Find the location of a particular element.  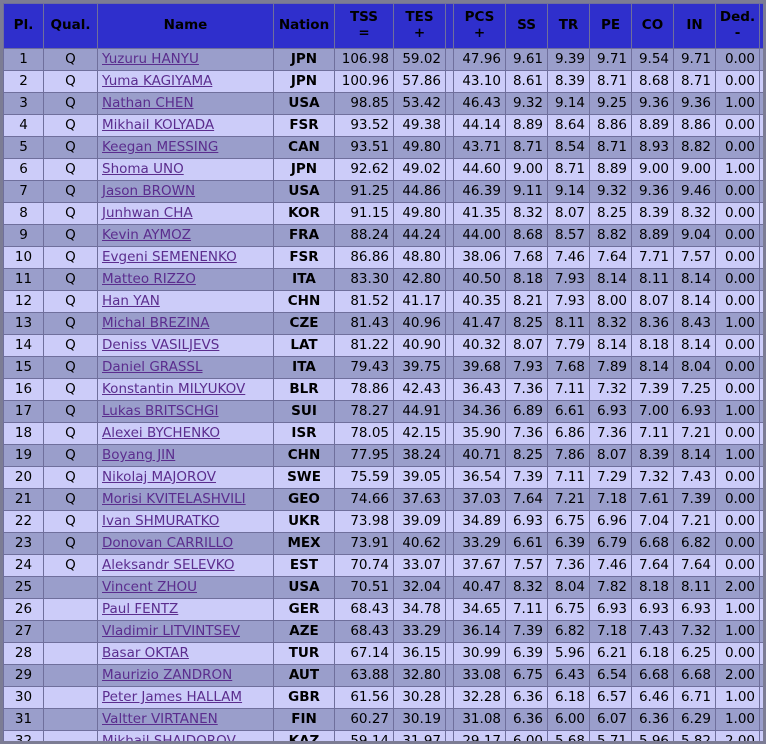

skater-name-link: Morisi KVITELASHVILI is located at coordinates (174, 499).